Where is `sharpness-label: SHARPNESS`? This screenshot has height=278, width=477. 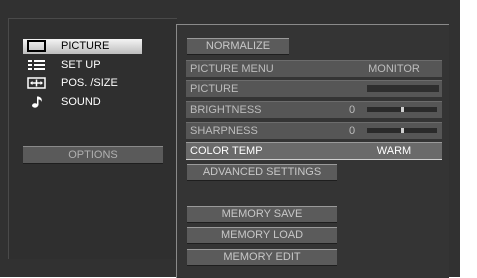 sharpness-label: SHARPNESS is located at coordinates (224, 131).